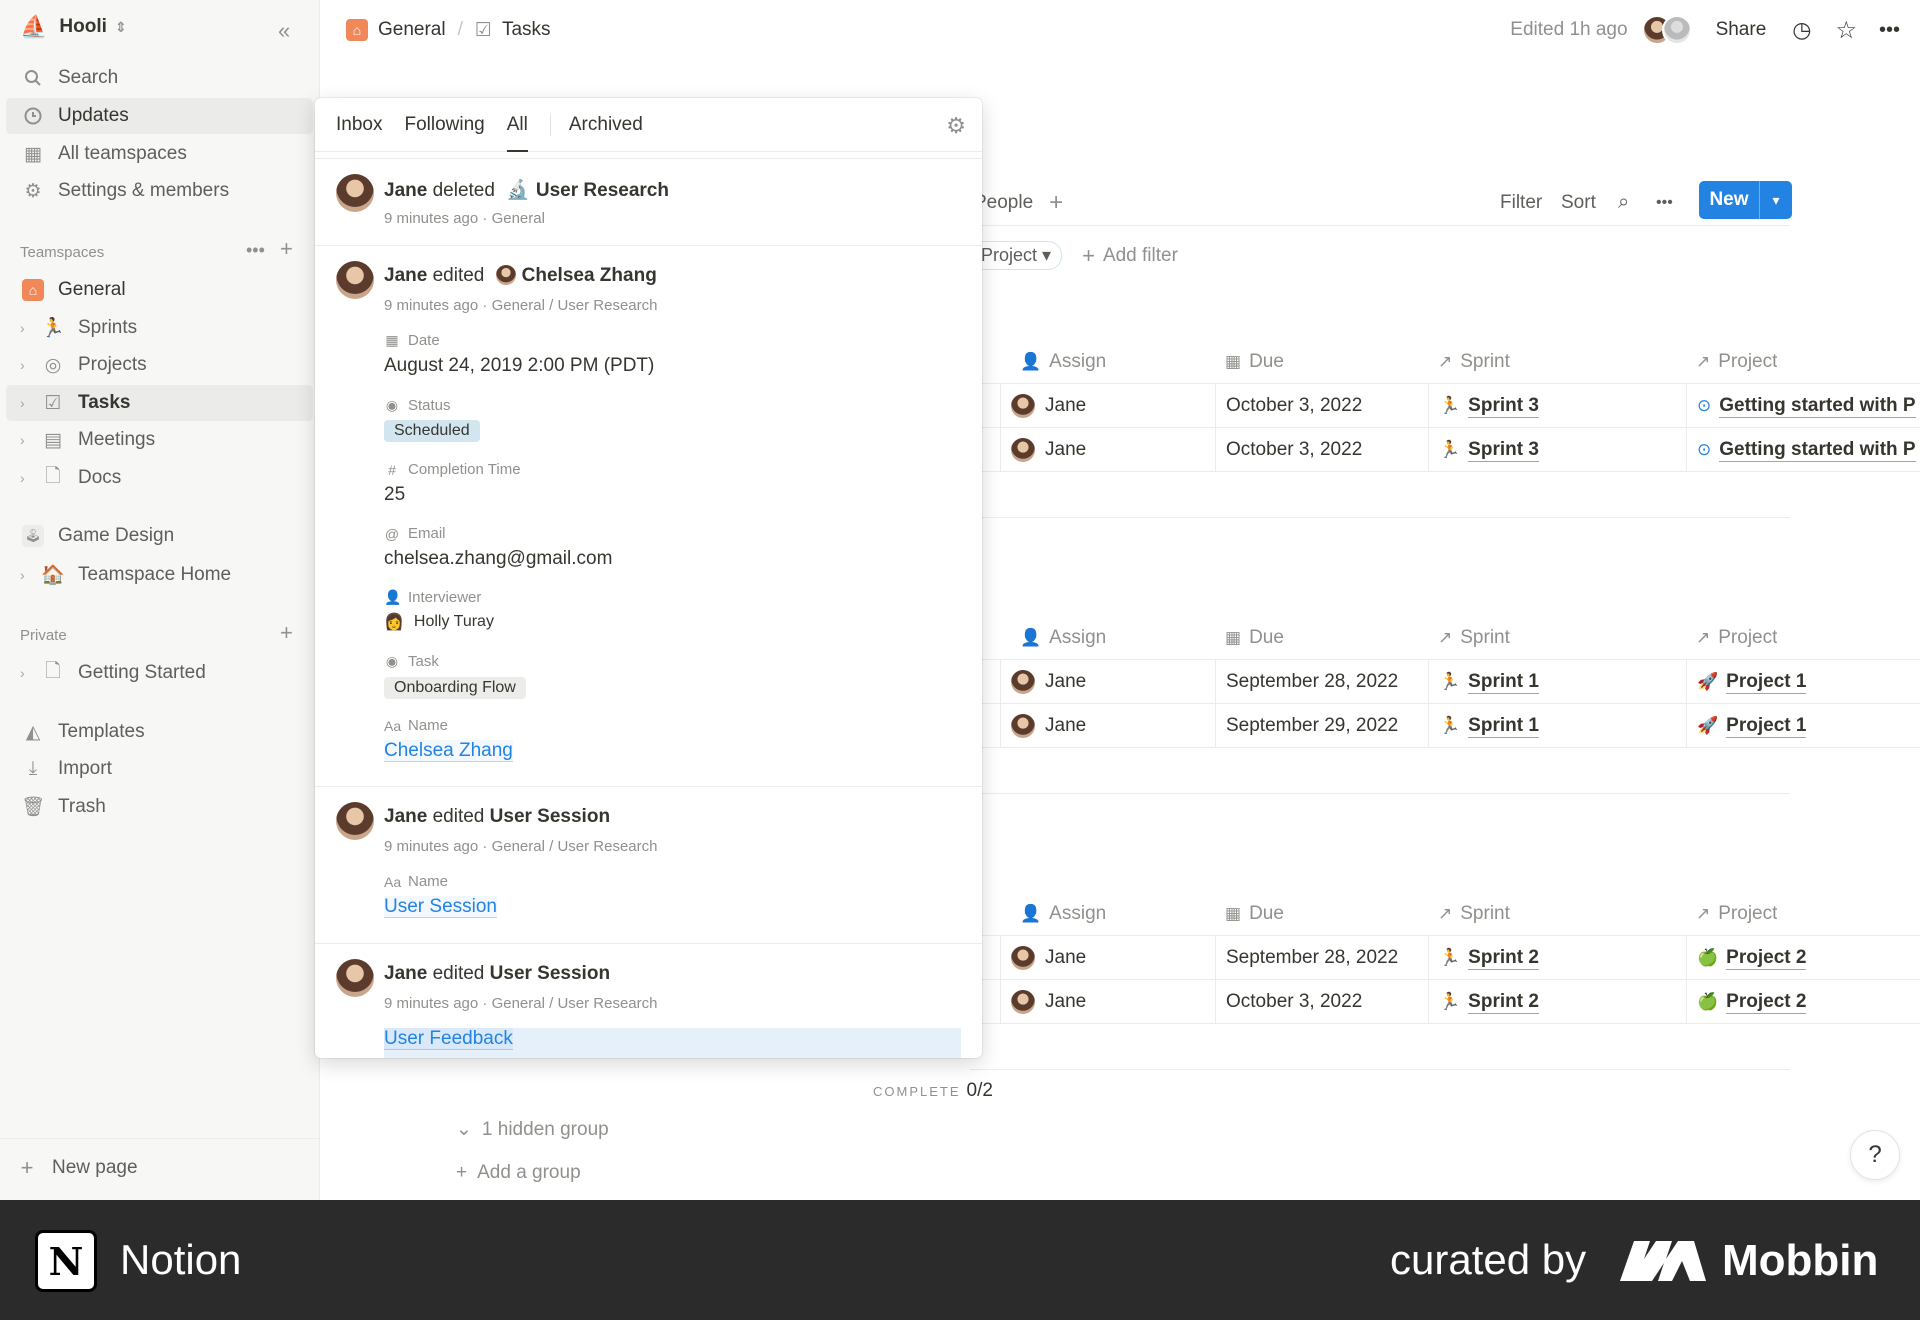  Describe the element at coordinates (596, 124) in the screenshot. I see `tab-archived: Archived` at that location.